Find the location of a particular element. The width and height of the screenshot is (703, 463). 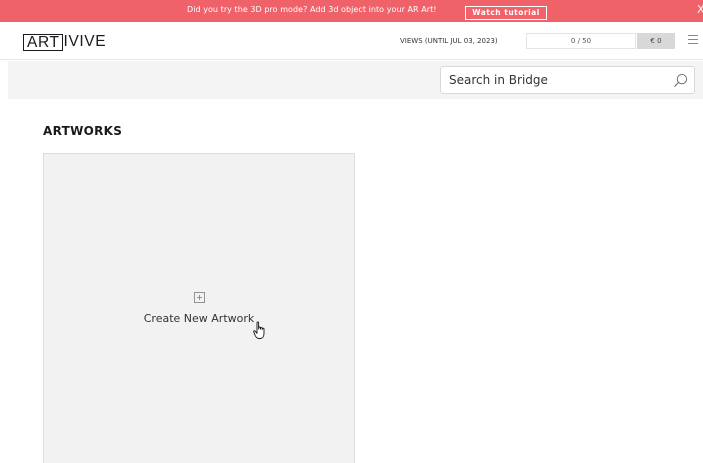

views-count: 0 / 50 is located at coordinates (581, 41).